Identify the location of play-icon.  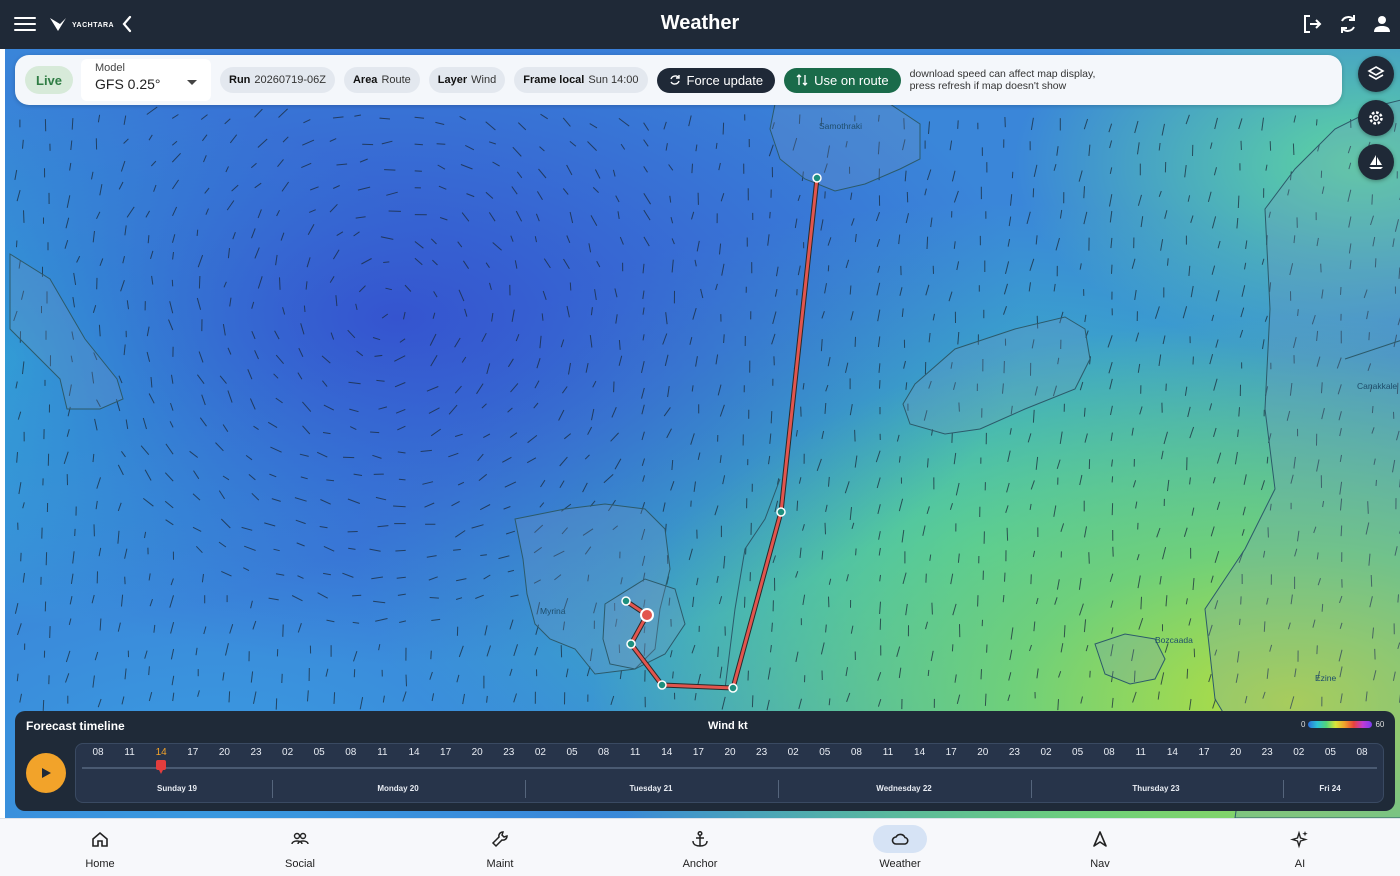
(46, 773).